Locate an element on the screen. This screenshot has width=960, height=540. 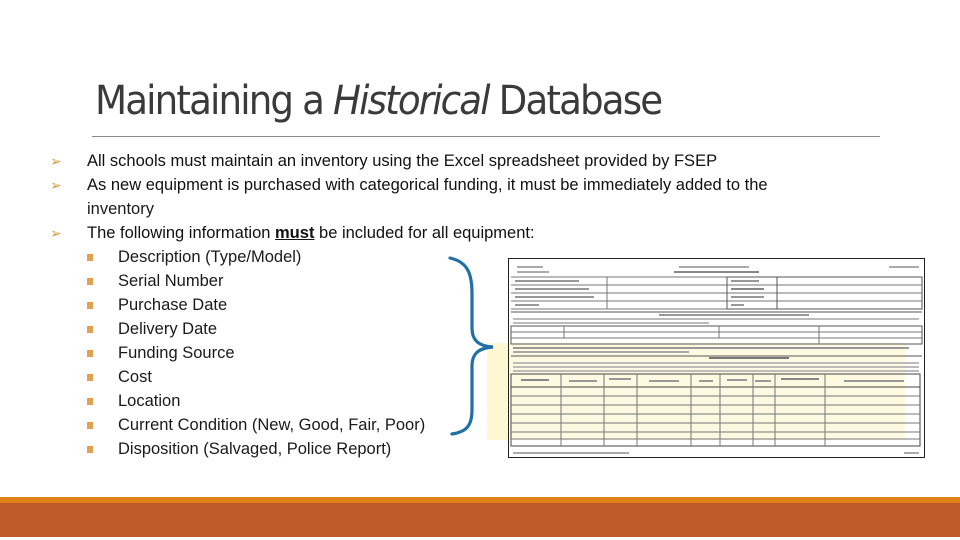
field-label: Delivery Date is located at coordinates (168, 329).